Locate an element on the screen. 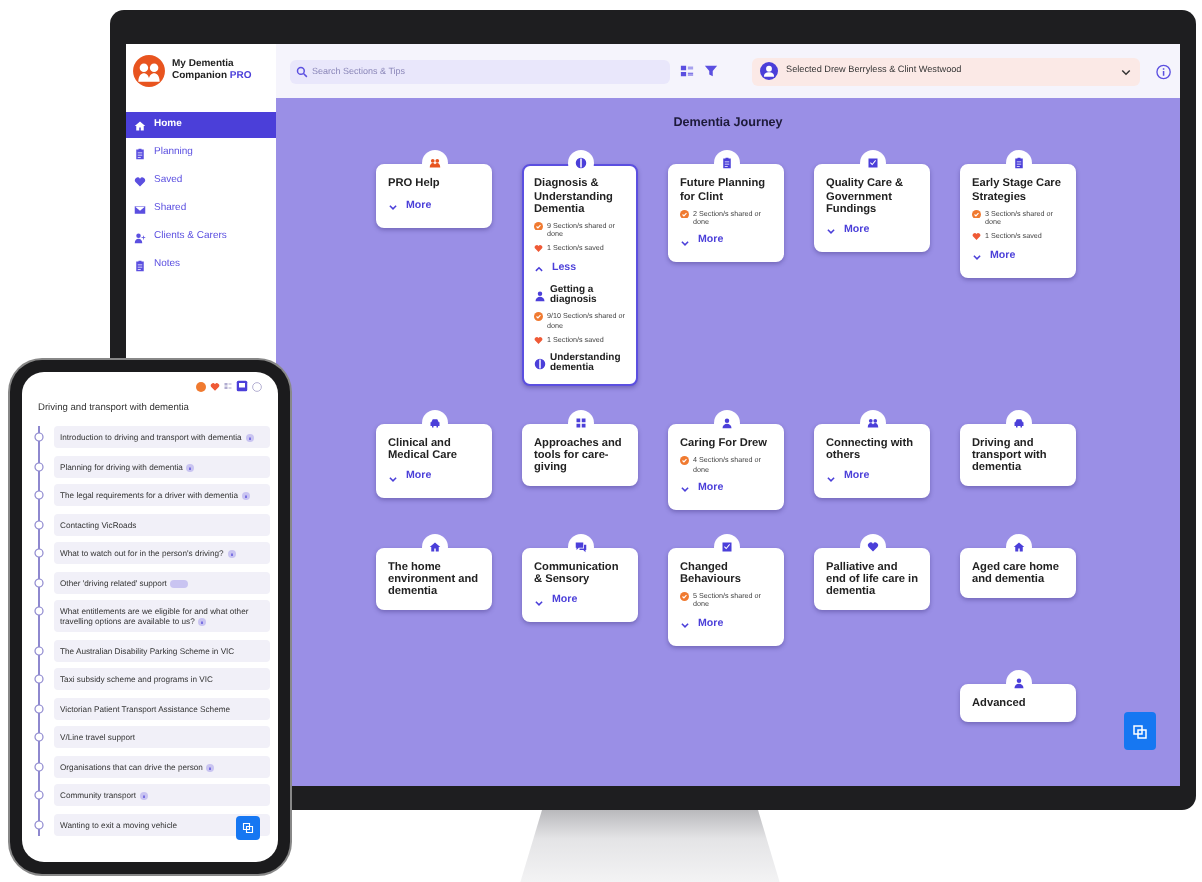 This screenshot has width=1202, height=882. chevron-up-icon is located at coordinates (539, 269).